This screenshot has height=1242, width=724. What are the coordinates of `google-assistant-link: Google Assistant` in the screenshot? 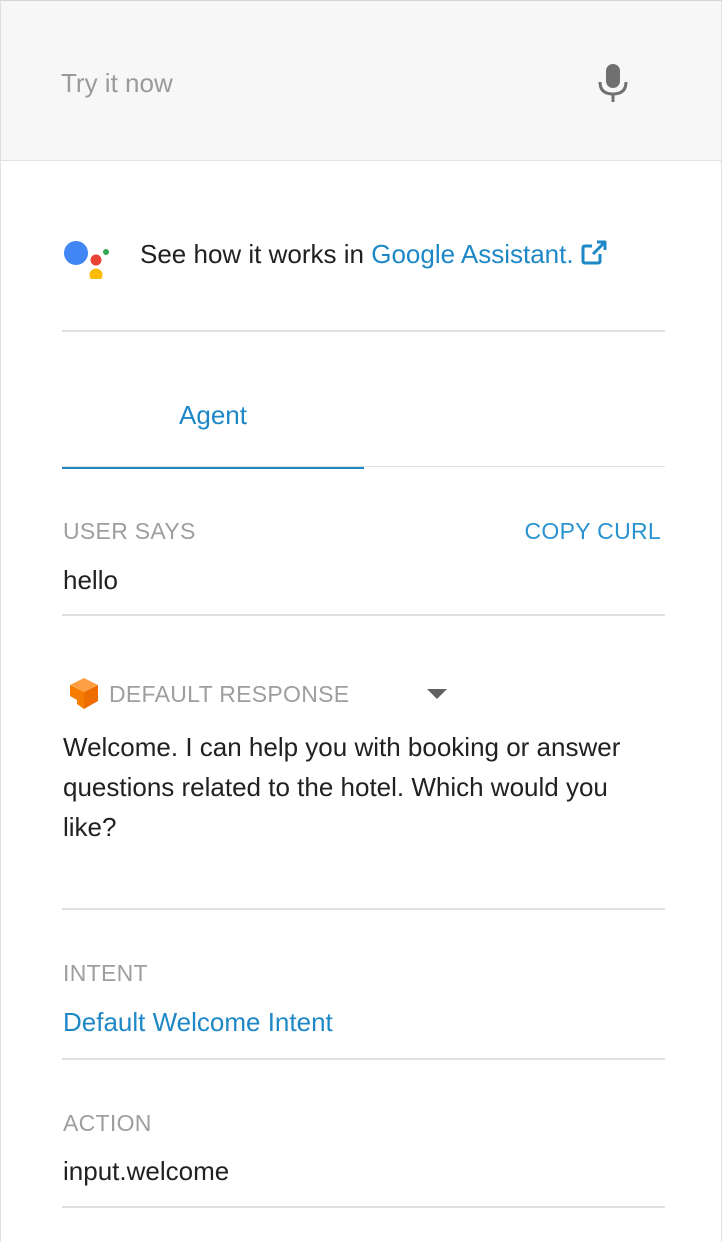 It's located at (468, 254).